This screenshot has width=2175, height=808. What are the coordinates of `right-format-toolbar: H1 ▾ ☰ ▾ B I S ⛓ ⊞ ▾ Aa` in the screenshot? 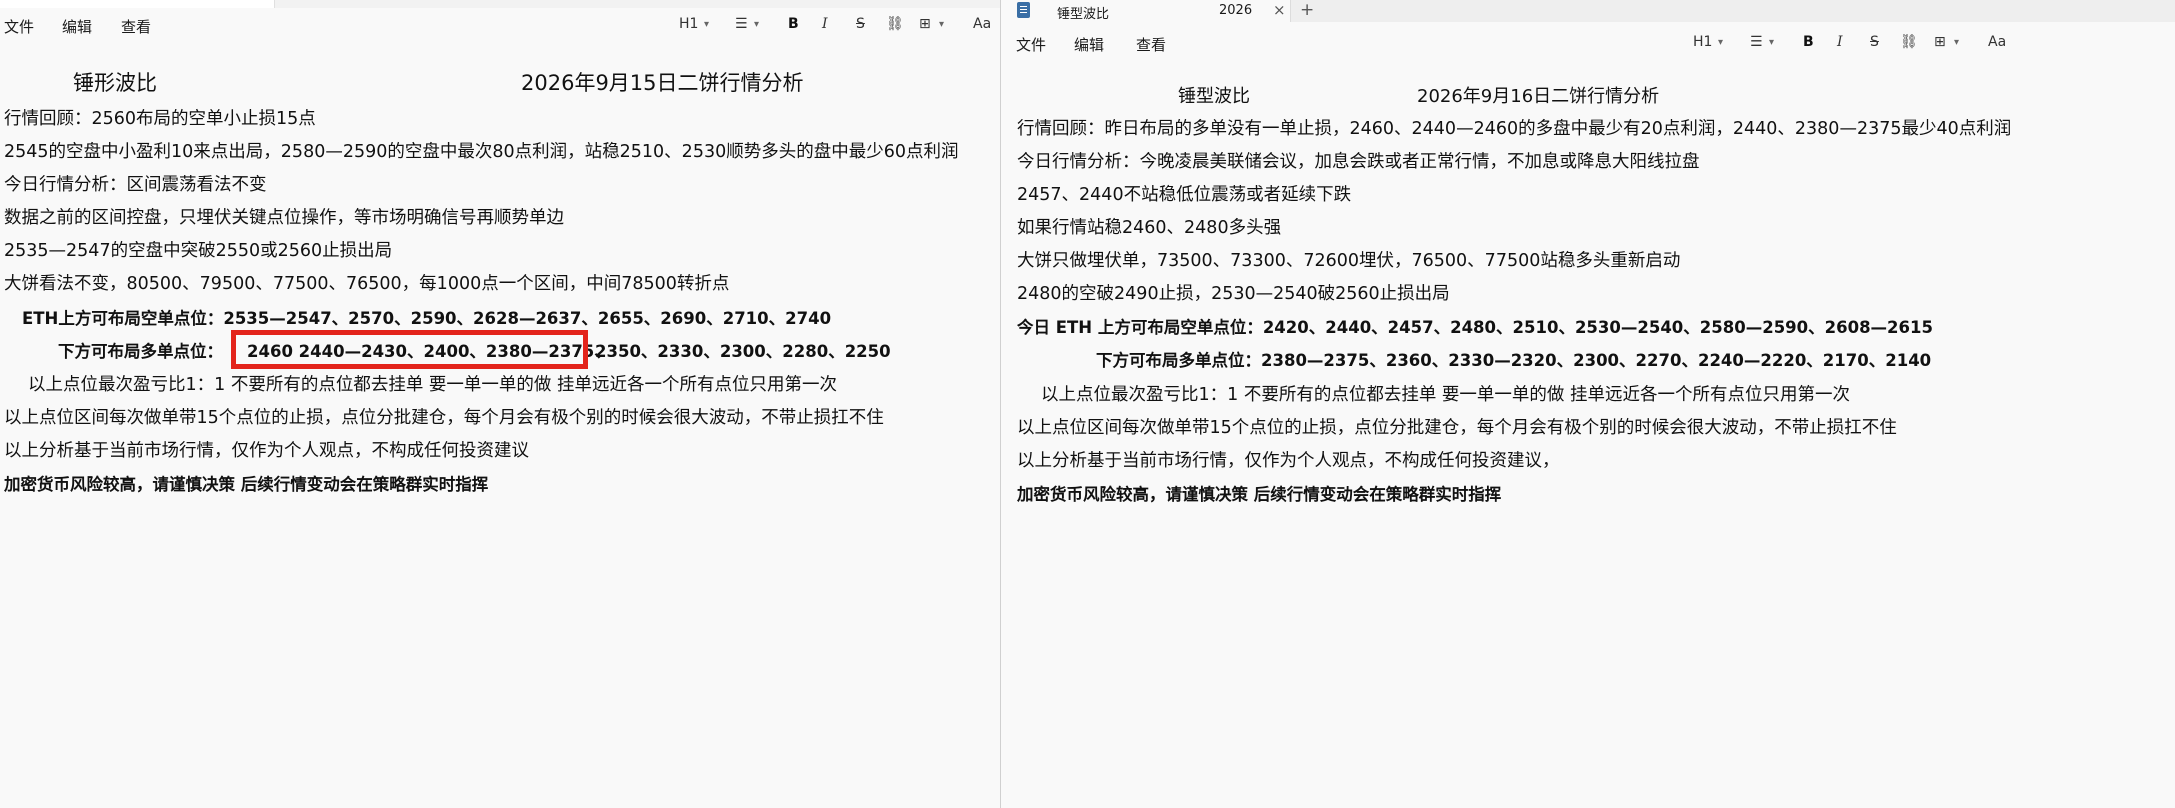 It's located at (1588, 44).